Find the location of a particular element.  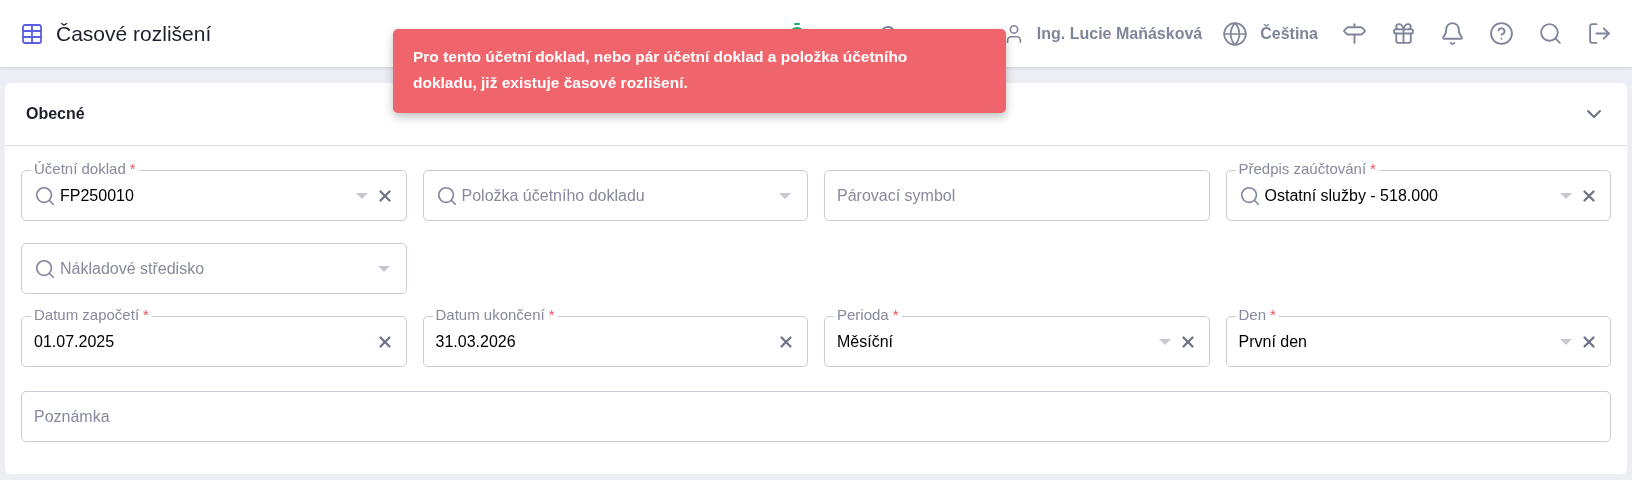

field-placeholder: Poznámka is located at coordinates (72, 416).